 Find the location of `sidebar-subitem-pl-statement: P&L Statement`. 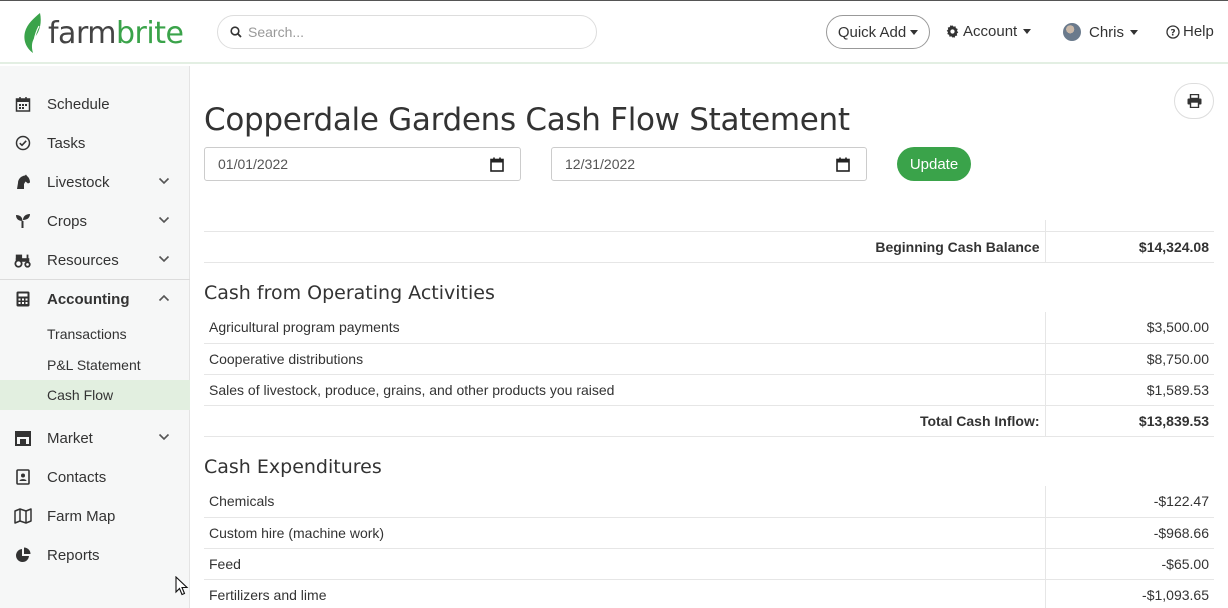

sidebar-subitem-pl-statement: P&L Statement is located at coordinates (95, 365).